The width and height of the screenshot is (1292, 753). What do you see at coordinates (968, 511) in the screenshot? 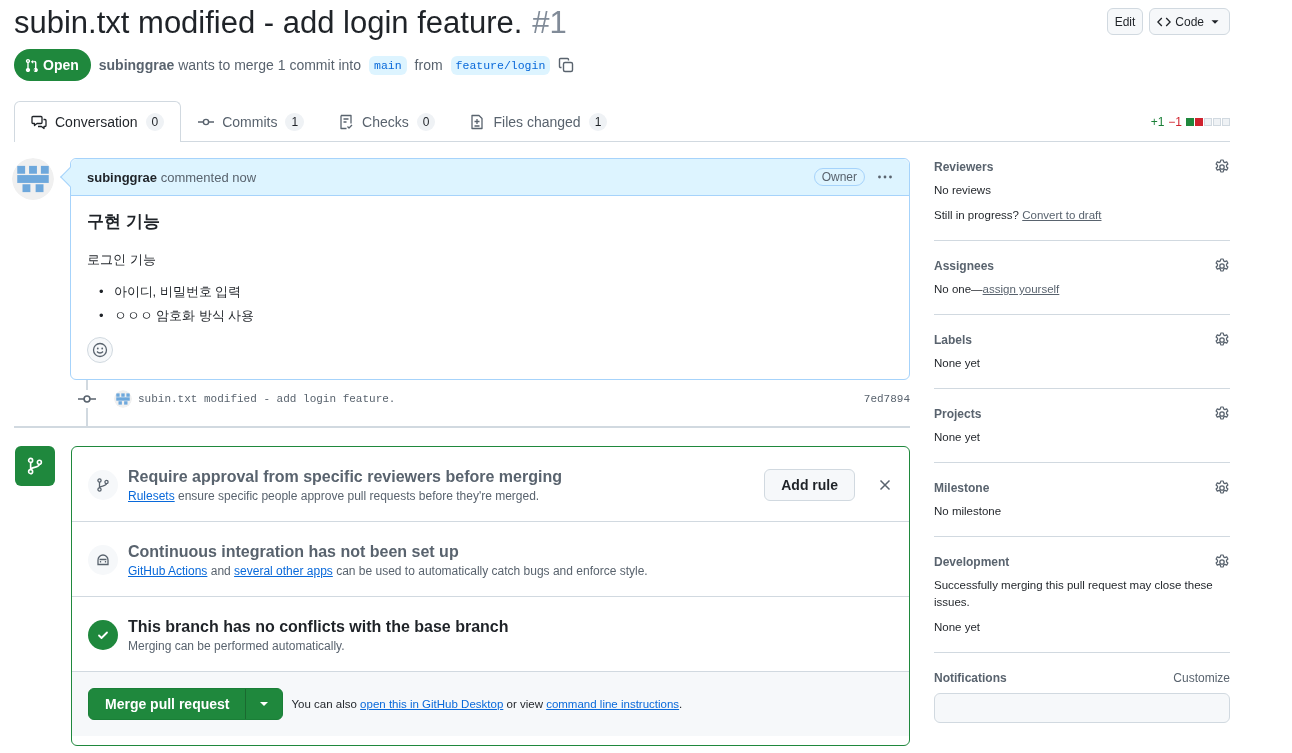
I see `sidebar-text: No milestone` at bounding box center [968, 511].